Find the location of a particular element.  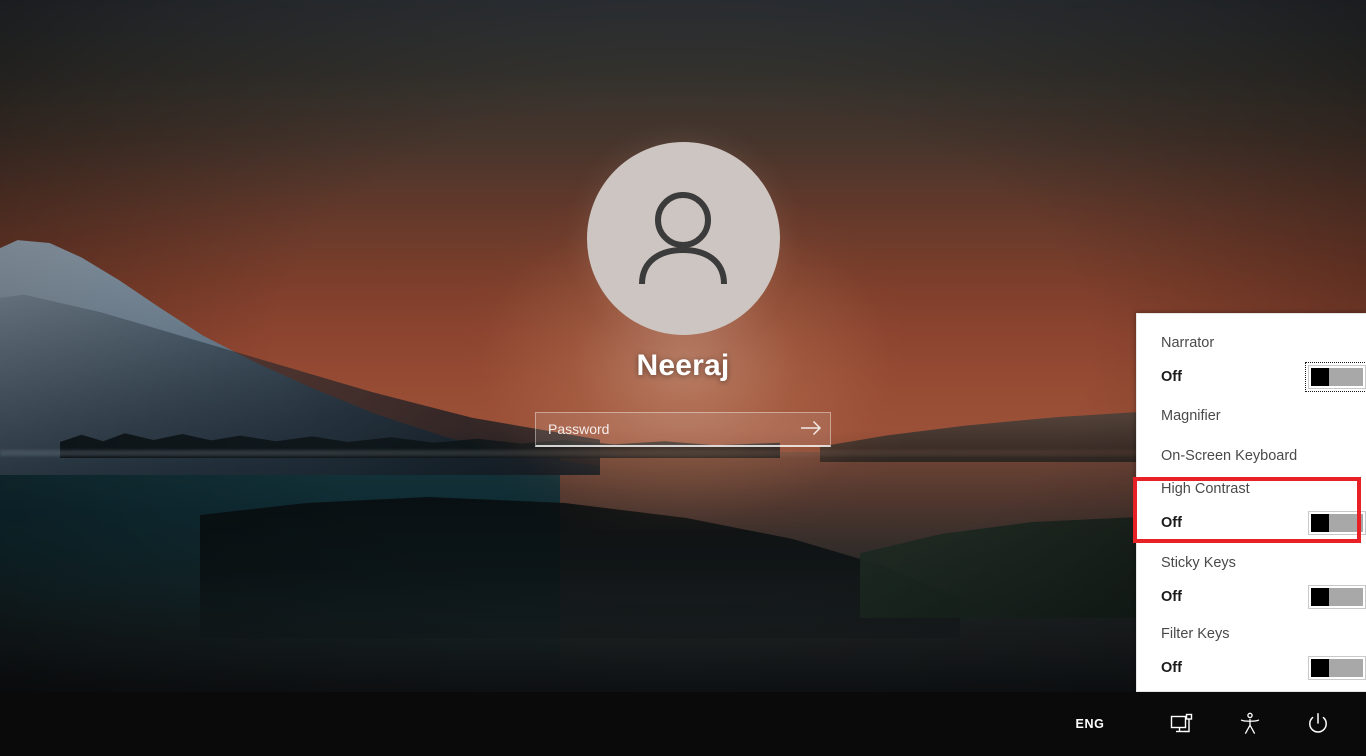

ease-of-access-button is located at coordinates (1250, 724).